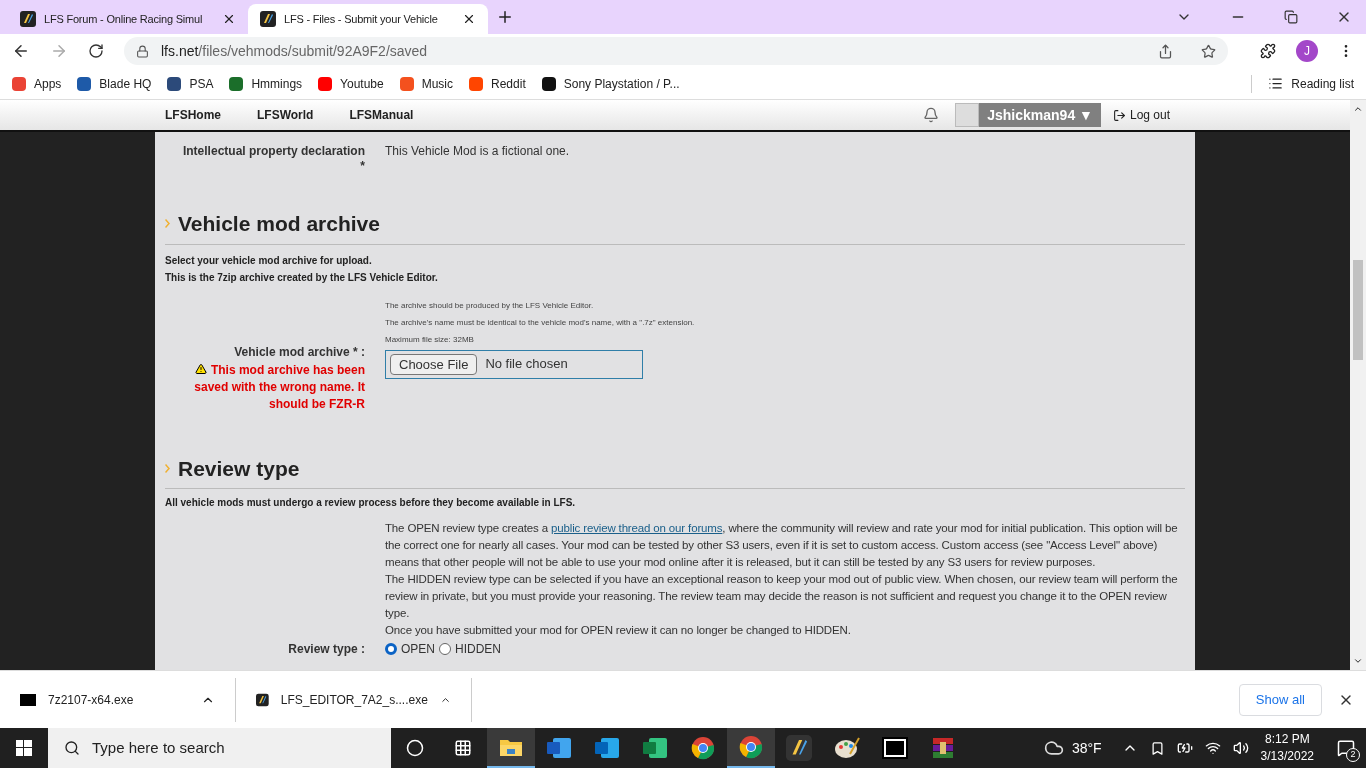 Image resolution: width=1366 pixels, height=768 pixels. I want to click on word-icon, so click(559, 748).